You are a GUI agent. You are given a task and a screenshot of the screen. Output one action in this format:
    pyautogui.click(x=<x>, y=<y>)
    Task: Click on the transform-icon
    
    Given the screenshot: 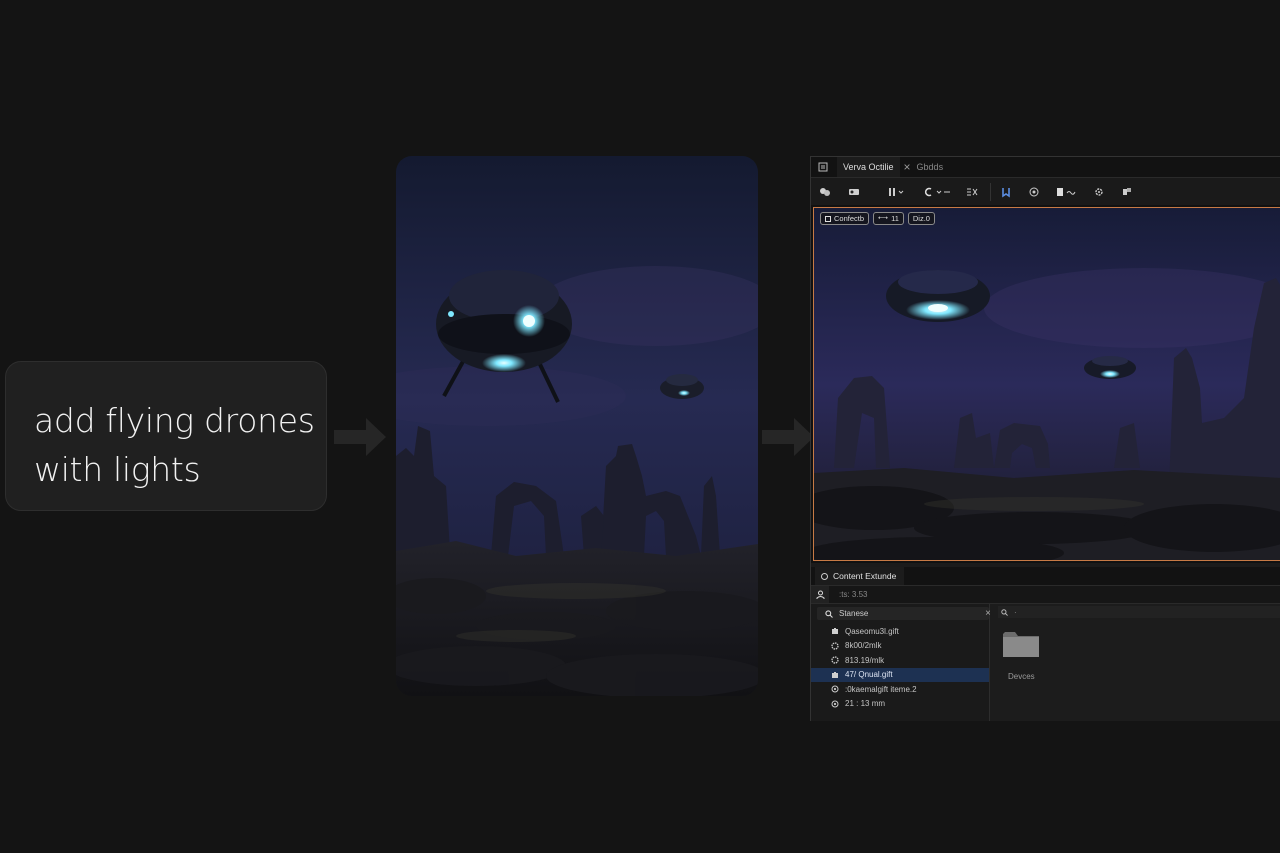 What is the action you would take?
    pyautogui.click(x=972, y=192)
    